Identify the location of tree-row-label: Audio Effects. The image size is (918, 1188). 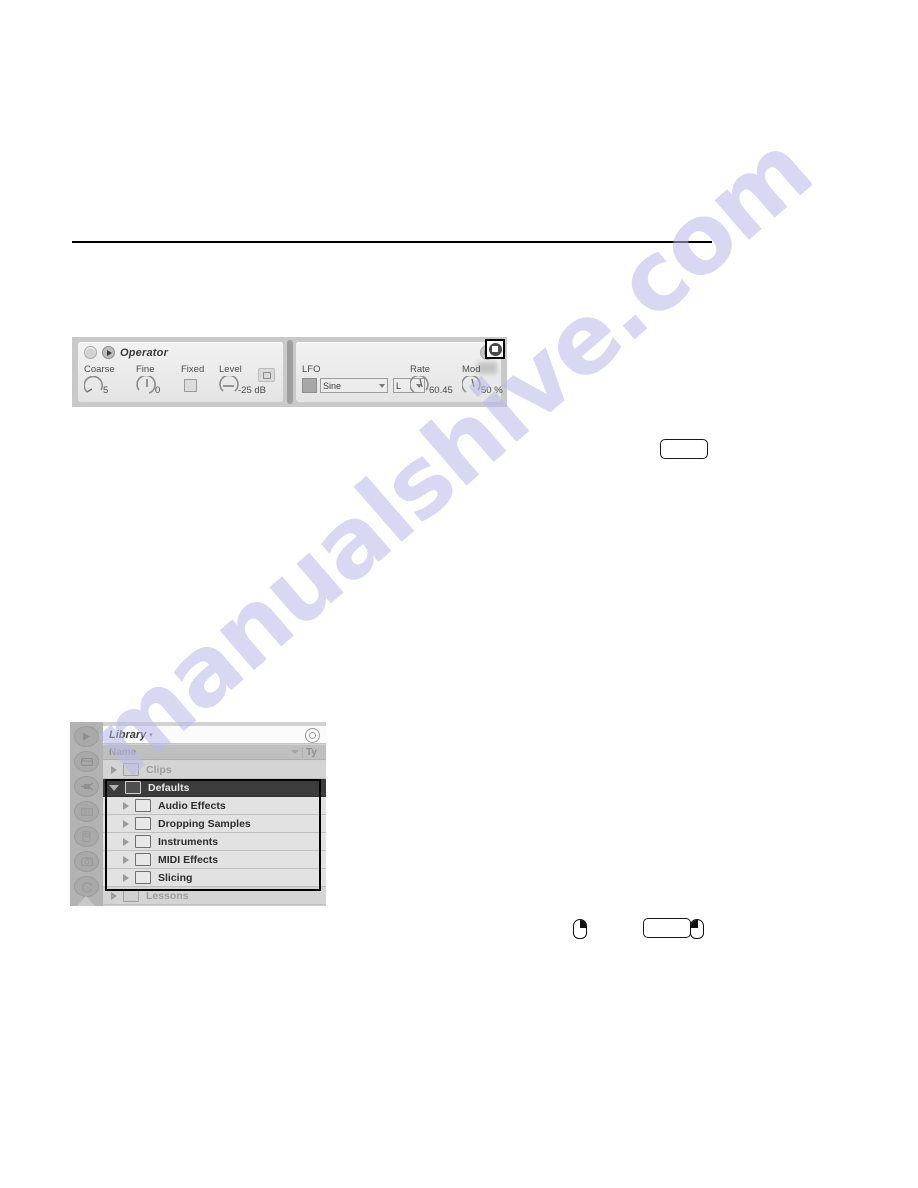
(192, 805).